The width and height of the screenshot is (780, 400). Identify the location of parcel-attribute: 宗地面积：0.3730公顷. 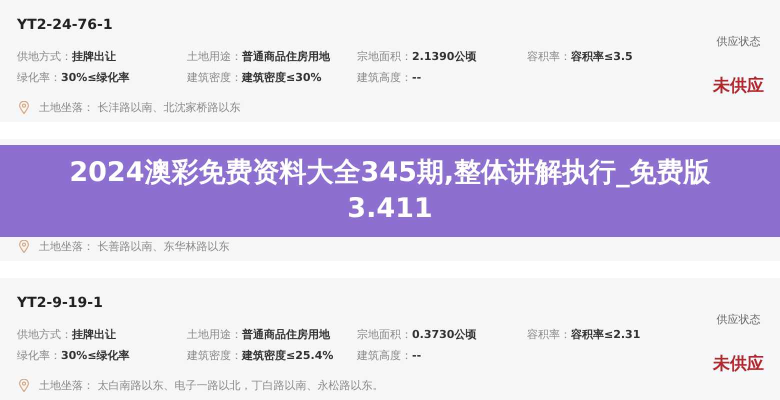
(417, 334).